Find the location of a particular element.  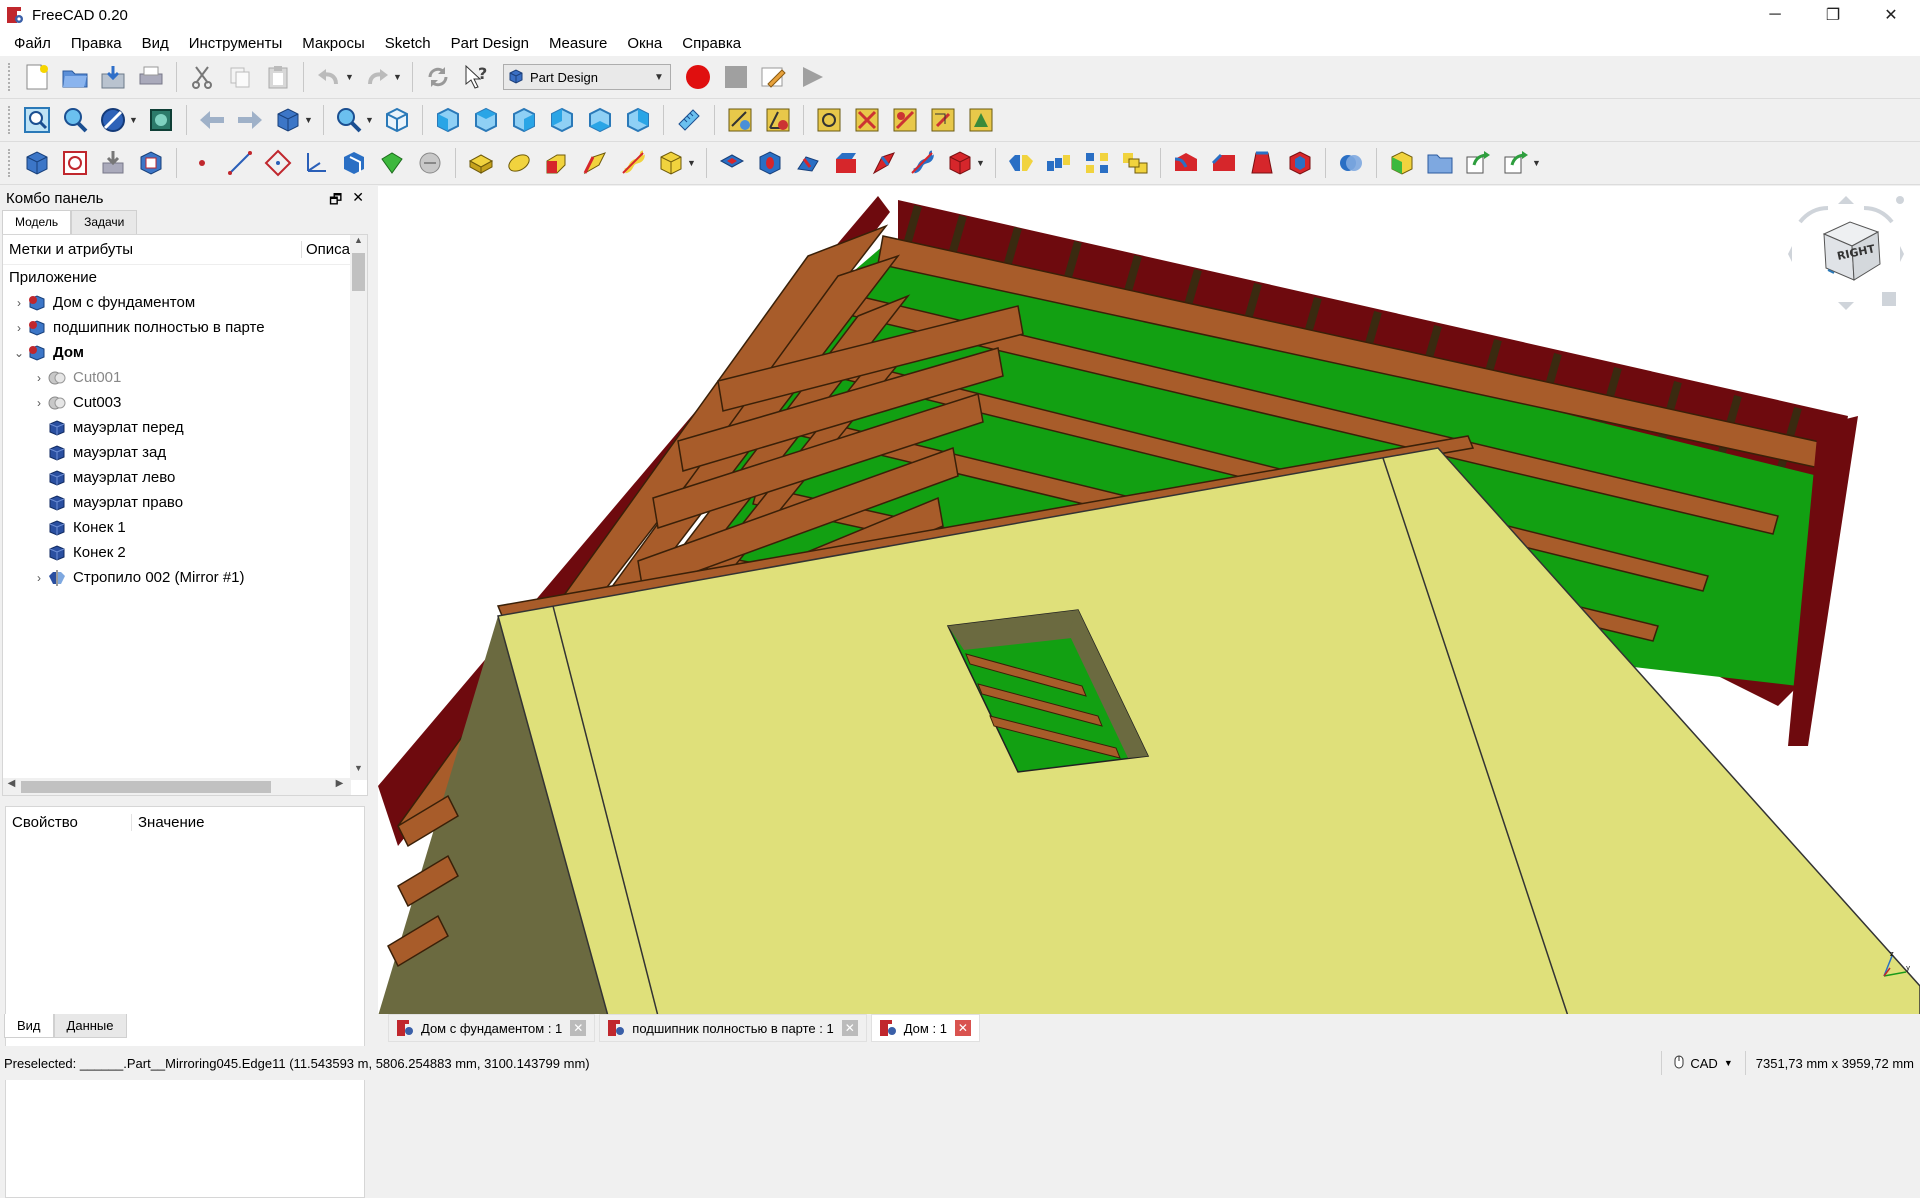

cut-icon is located at coordinates (202, 77).